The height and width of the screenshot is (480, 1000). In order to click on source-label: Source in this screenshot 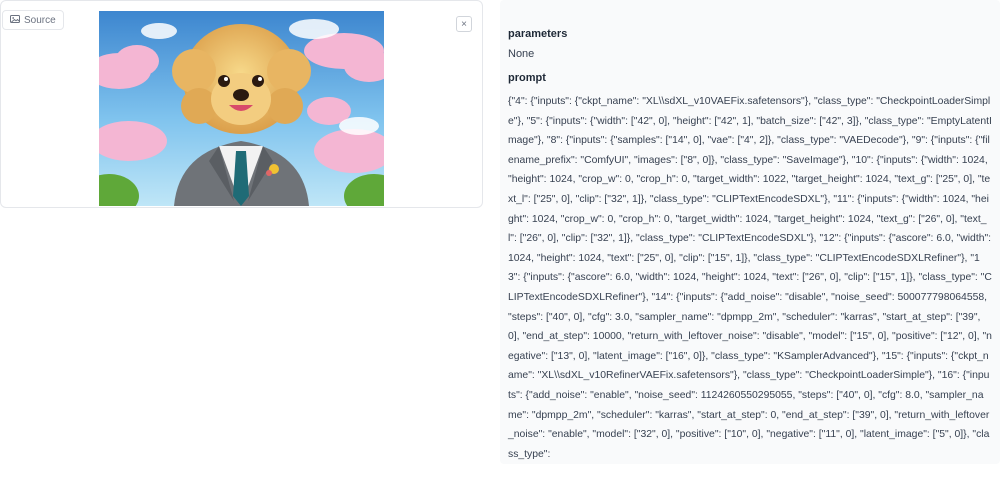, I will do `click(33, 20)`.